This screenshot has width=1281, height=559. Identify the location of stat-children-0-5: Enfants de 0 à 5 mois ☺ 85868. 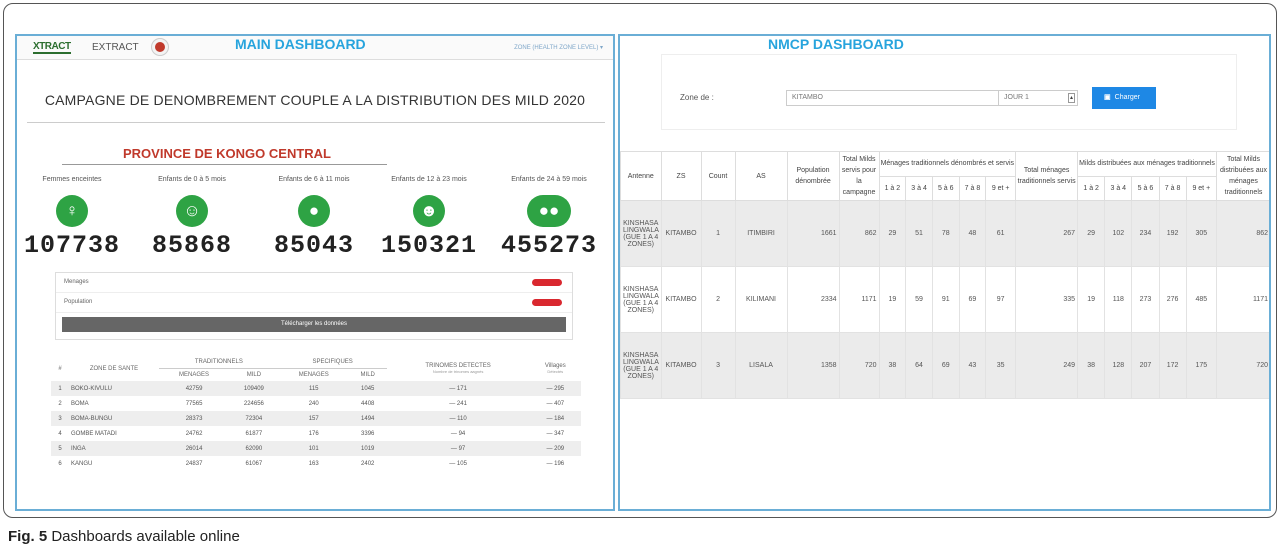
(192, 218).